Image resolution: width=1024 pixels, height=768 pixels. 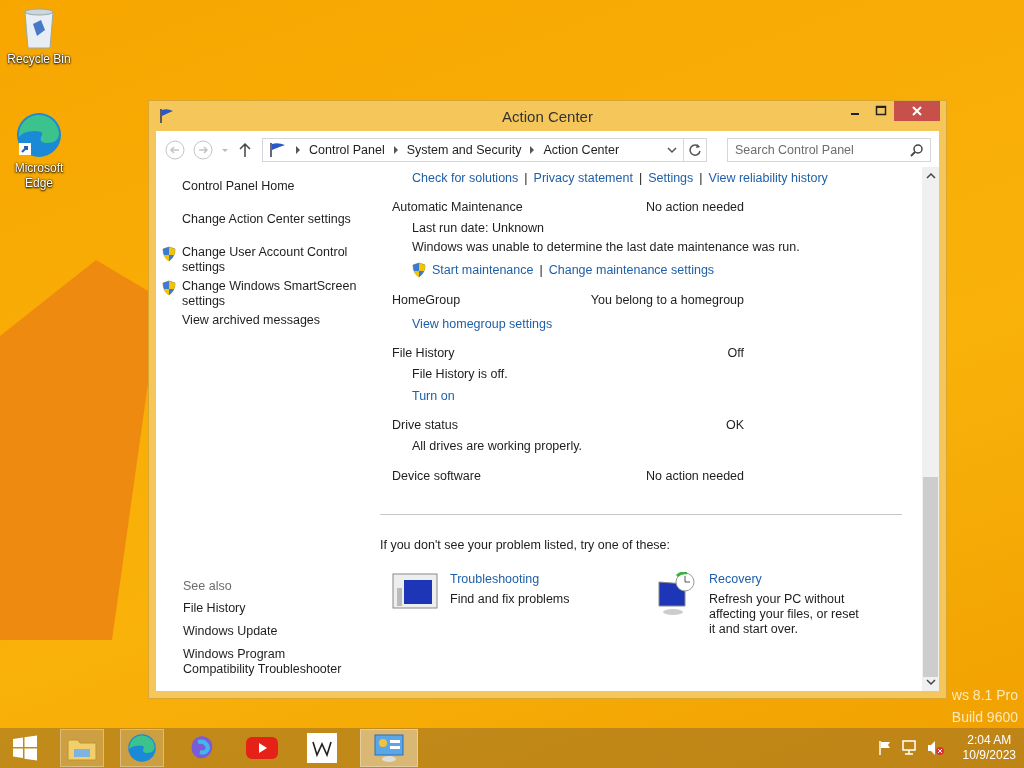 What do you see at coordinates (525, 579) in the screenshot?
I see `tool-link: Troubleshooting` at bounding box center [525, 579].